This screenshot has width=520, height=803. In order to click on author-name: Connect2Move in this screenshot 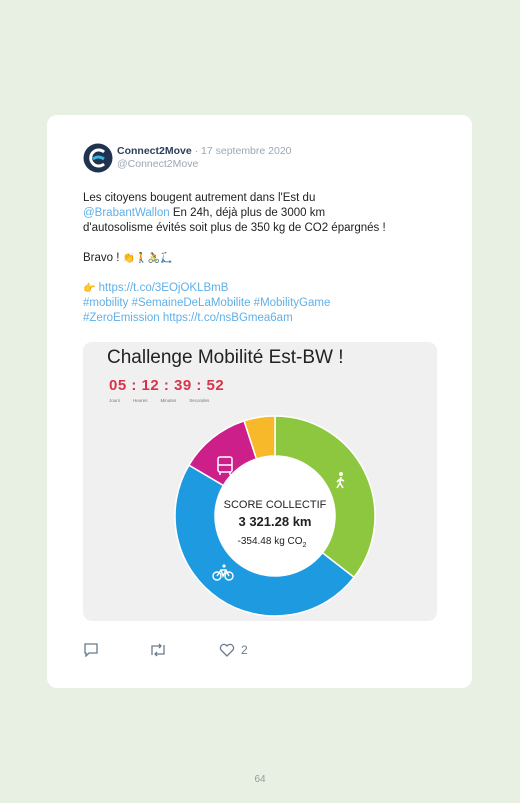, I will do `click(154, 151)`.